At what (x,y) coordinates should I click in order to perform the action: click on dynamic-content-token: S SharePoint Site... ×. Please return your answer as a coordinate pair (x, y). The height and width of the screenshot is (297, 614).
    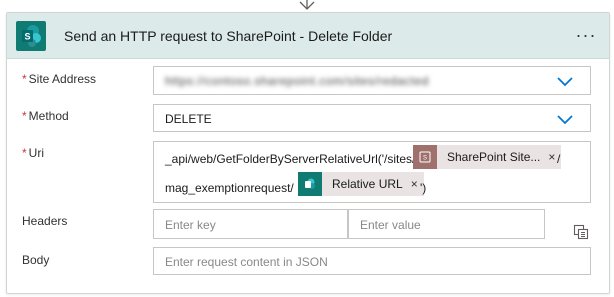
    Looking at the image, I should click on (487, 157).